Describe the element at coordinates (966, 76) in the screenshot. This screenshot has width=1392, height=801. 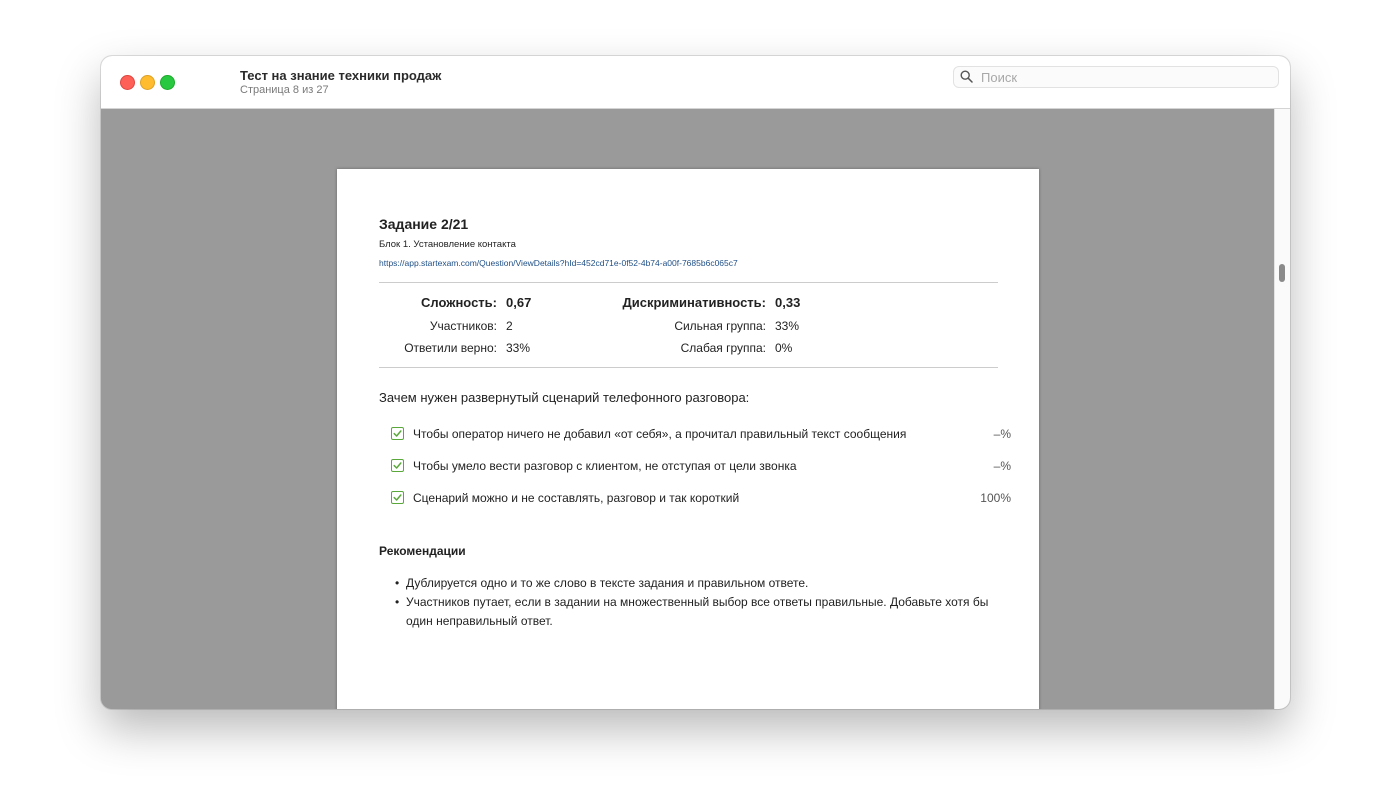
I see `search-icon` at that location.